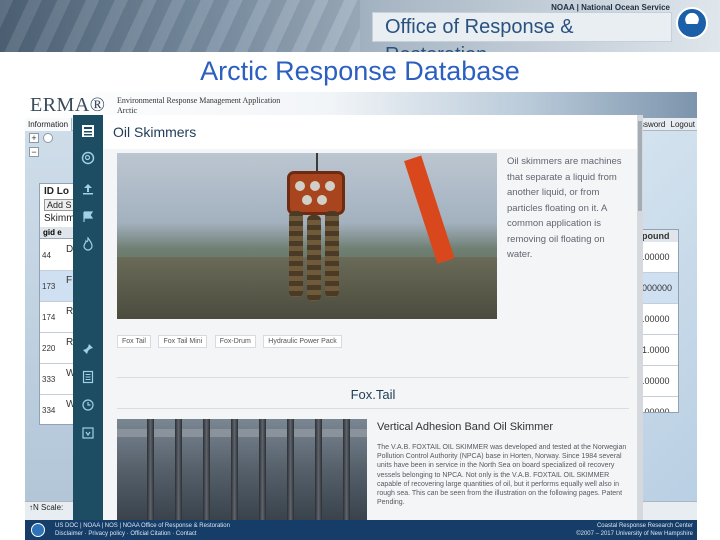  I want to click on section-title: Fox.Tail, so click(373, 394).